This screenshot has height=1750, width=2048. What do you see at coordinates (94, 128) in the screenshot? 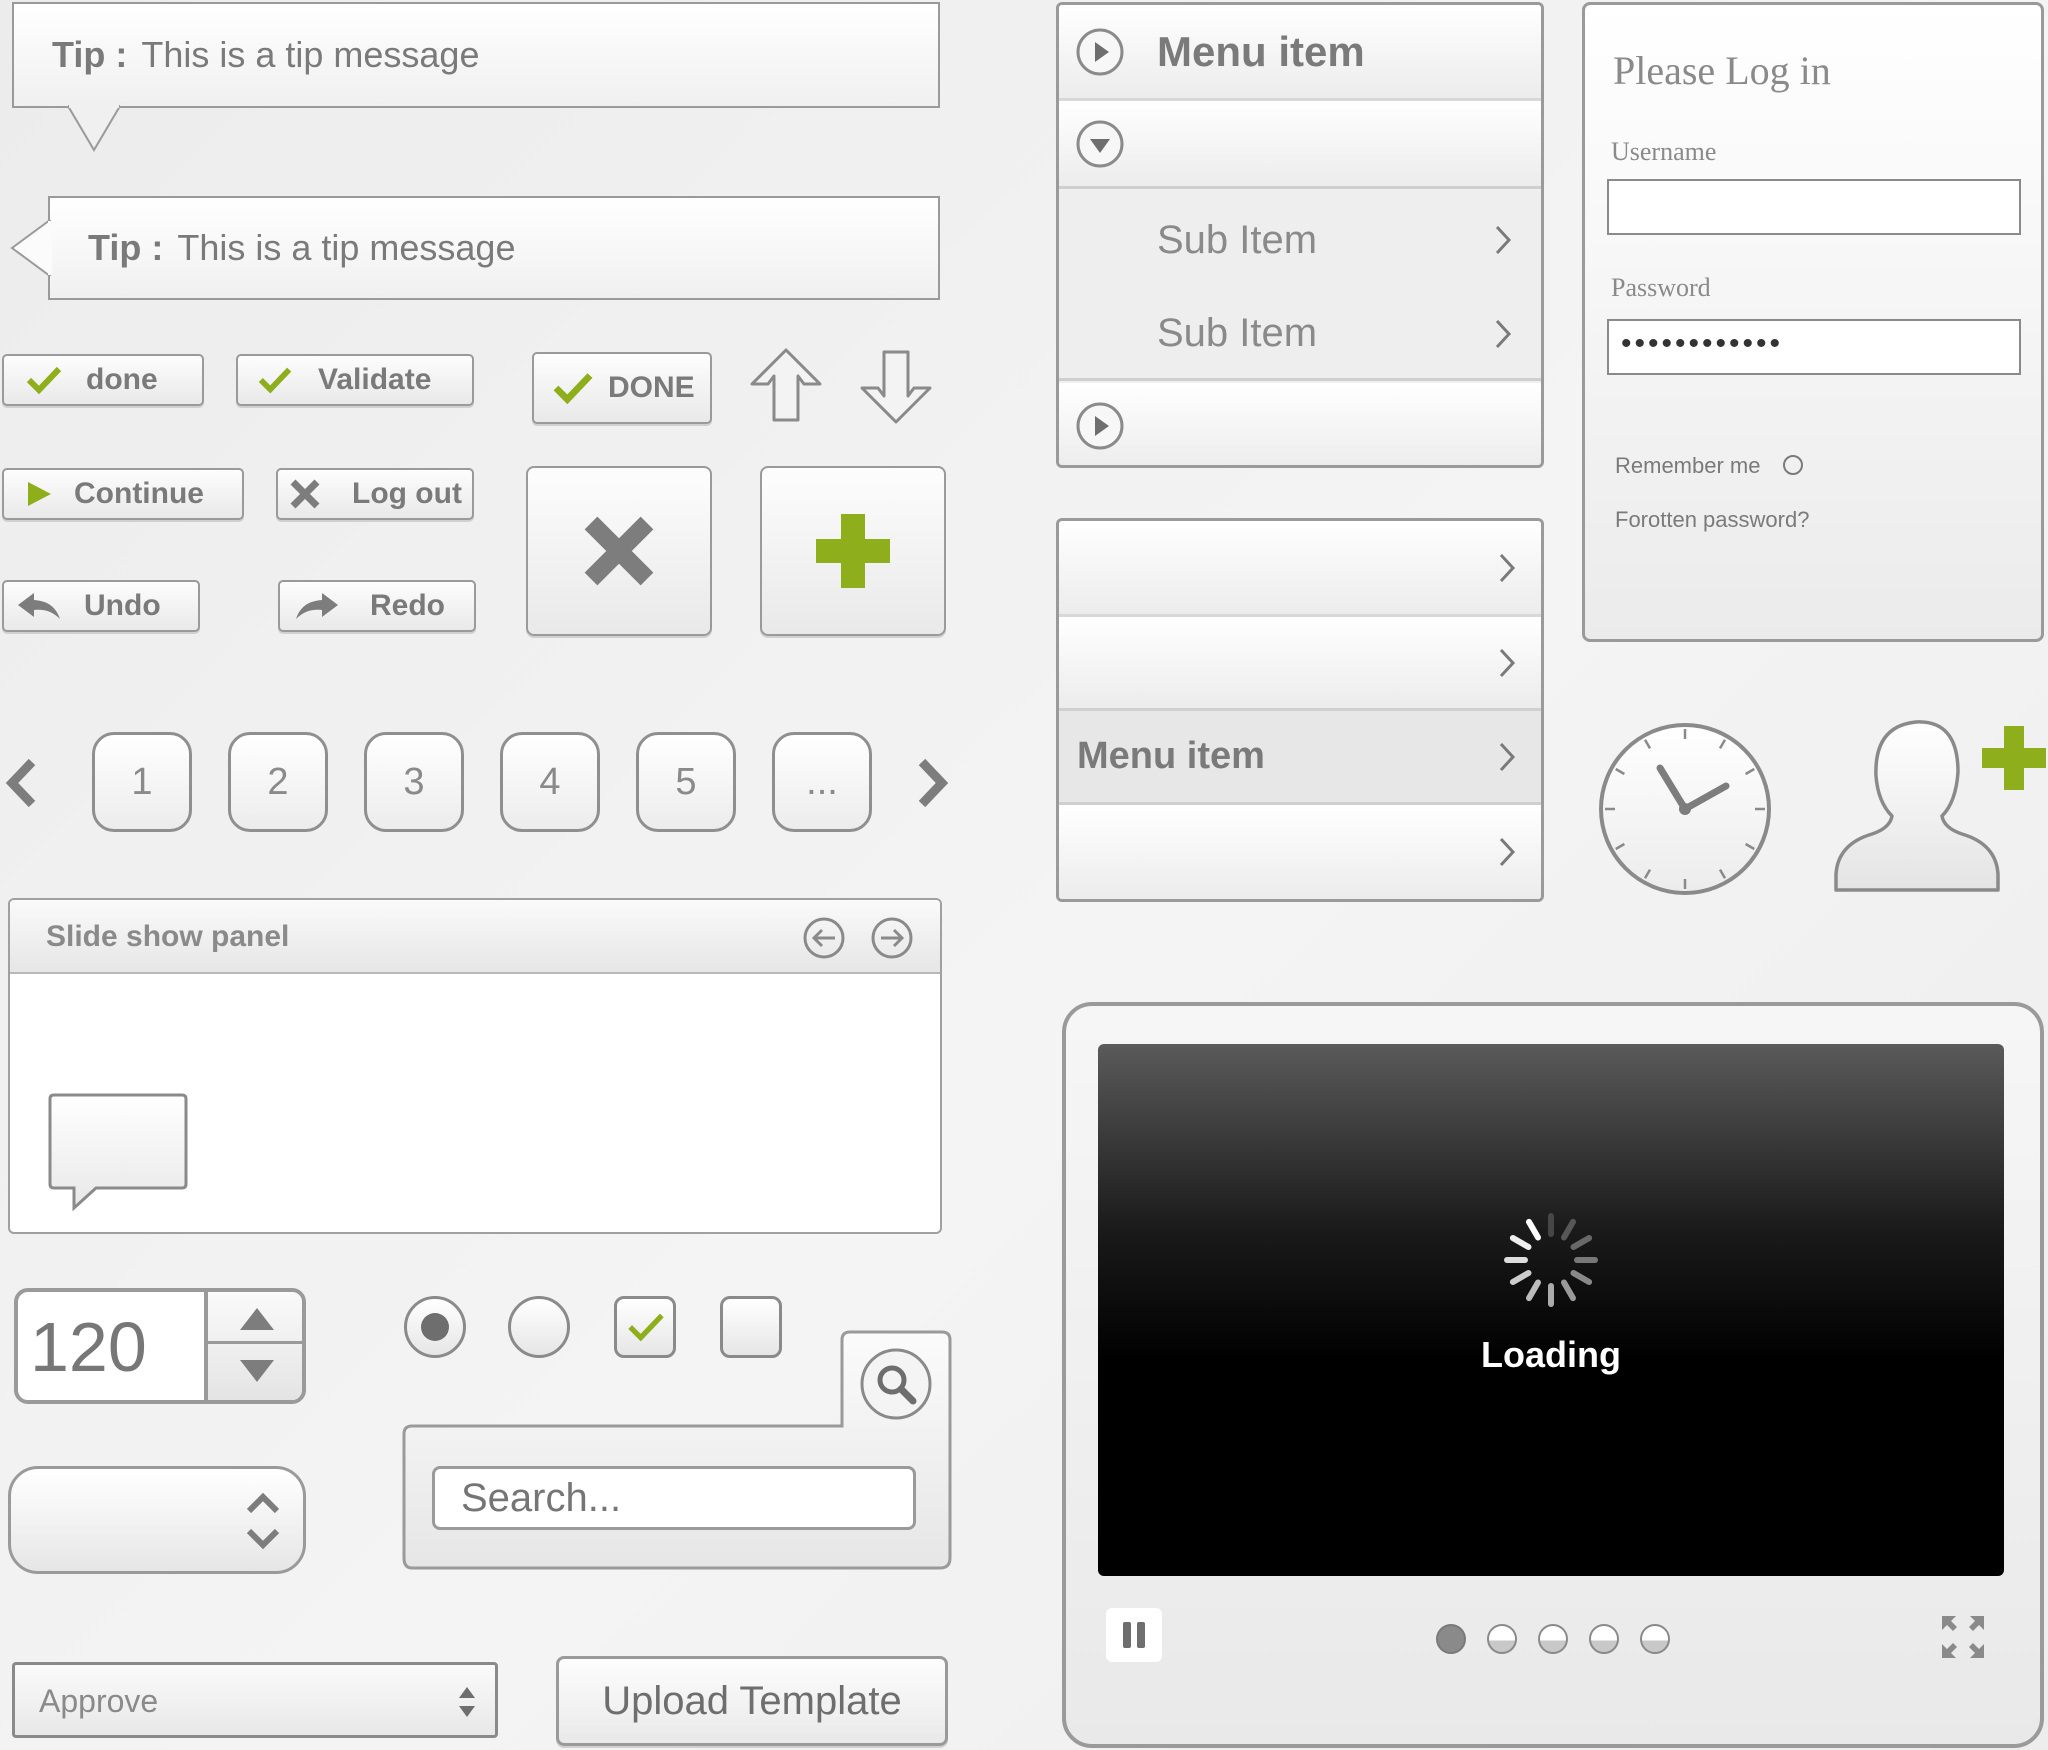
I see `tip-pointer-down` at bounding box center [94, 128].